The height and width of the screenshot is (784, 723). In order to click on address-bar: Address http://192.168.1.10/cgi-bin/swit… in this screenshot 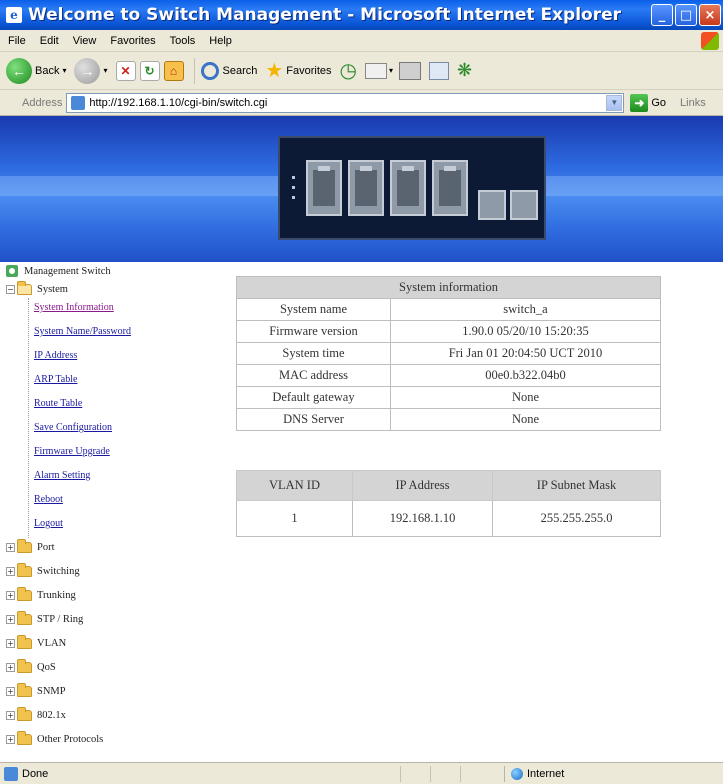, I will do `click(361, 103)`.